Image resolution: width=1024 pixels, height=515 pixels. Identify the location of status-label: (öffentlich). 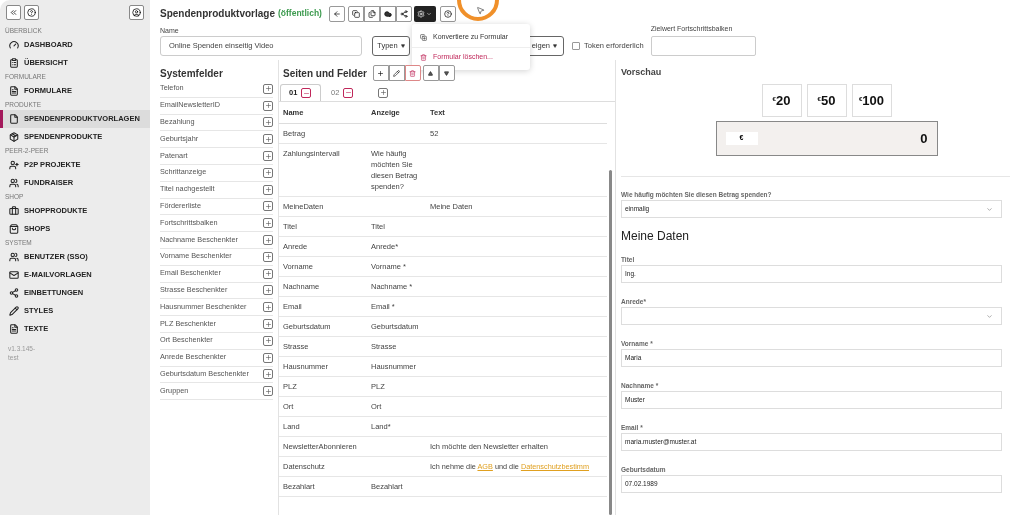
(300, 13).